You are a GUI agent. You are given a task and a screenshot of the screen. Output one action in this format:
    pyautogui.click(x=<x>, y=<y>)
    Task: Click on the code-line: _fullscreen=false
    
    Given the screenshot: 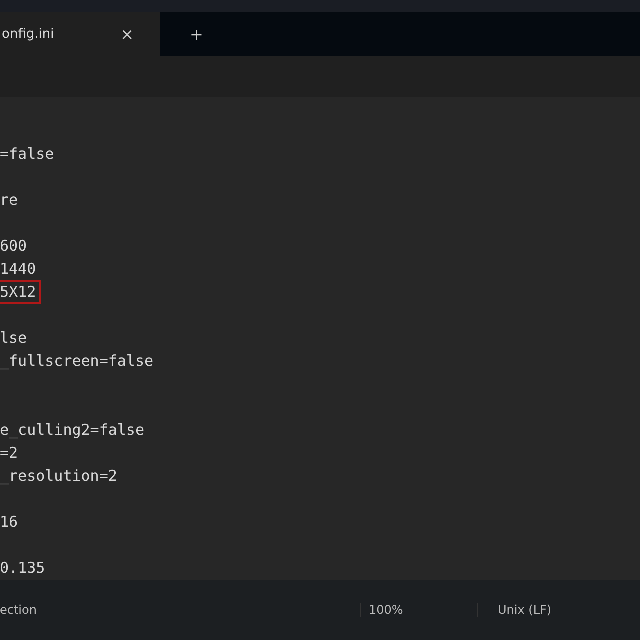 What is the action you would take?
    pyautogui.click(x=77, y=361)
    